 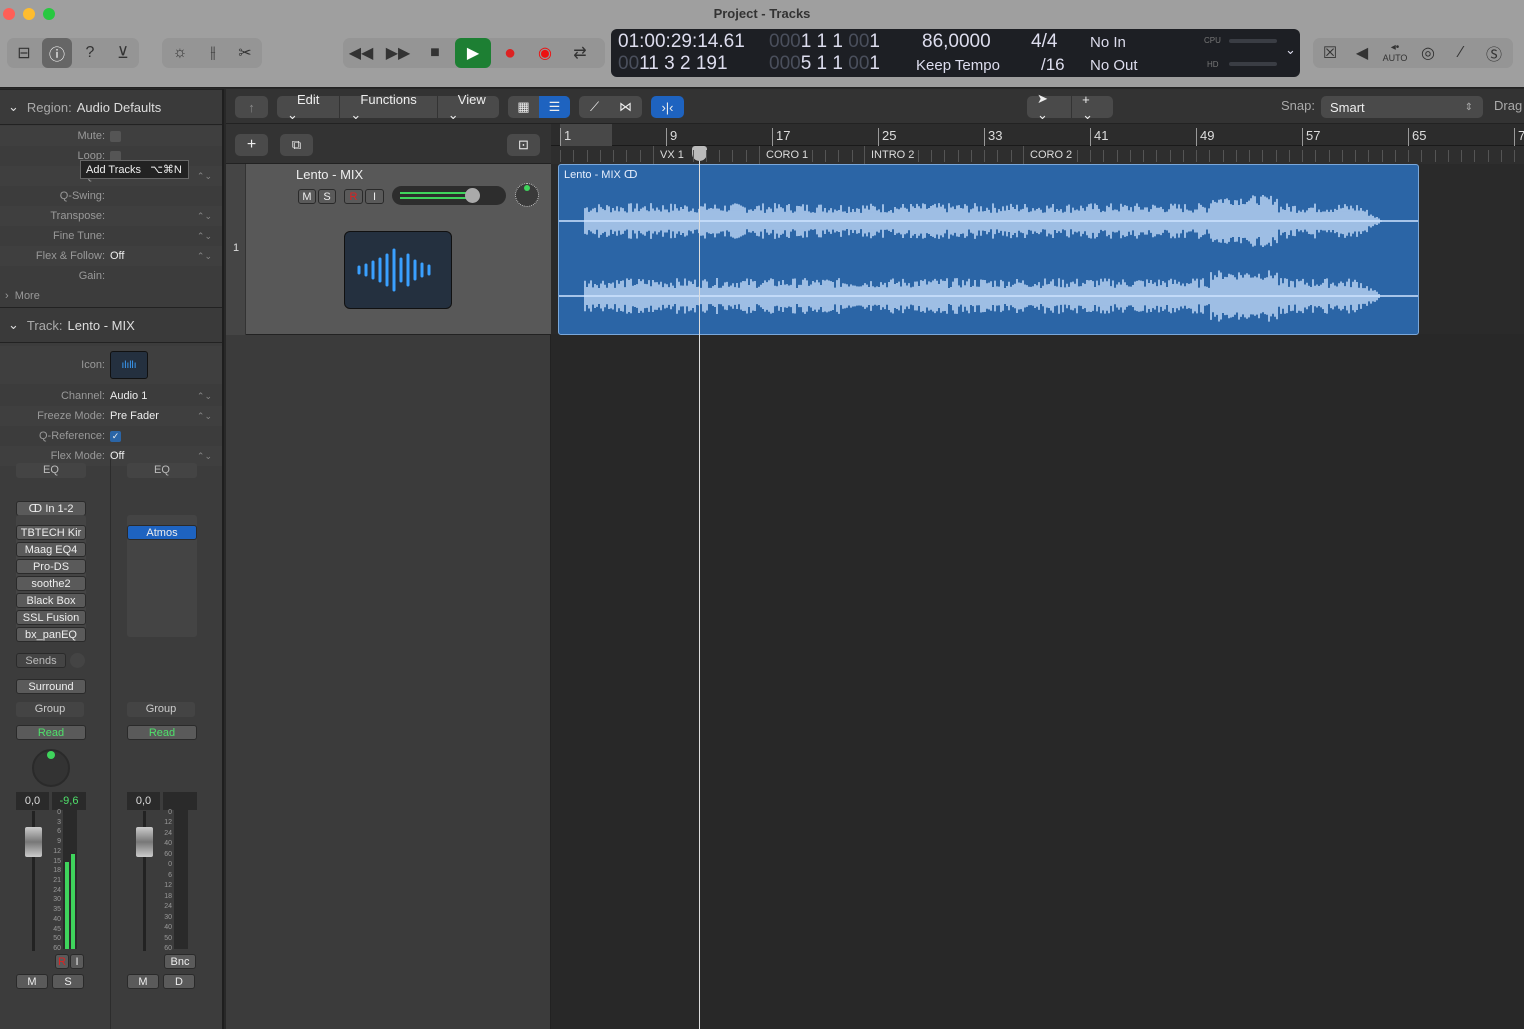 What do you see at coordinates (51, 600) in the screenshot?
I see `plugin-slot: Black Box` at bounding box center [51, 600].